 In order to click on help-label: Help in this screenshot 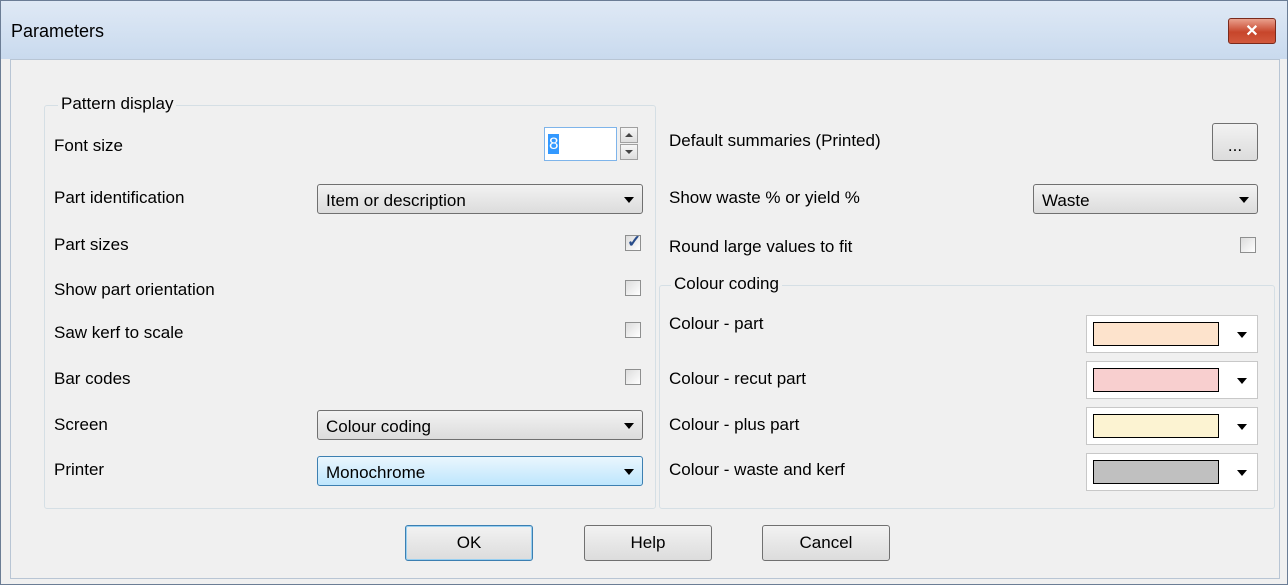, I will do `click(648, 542)`.